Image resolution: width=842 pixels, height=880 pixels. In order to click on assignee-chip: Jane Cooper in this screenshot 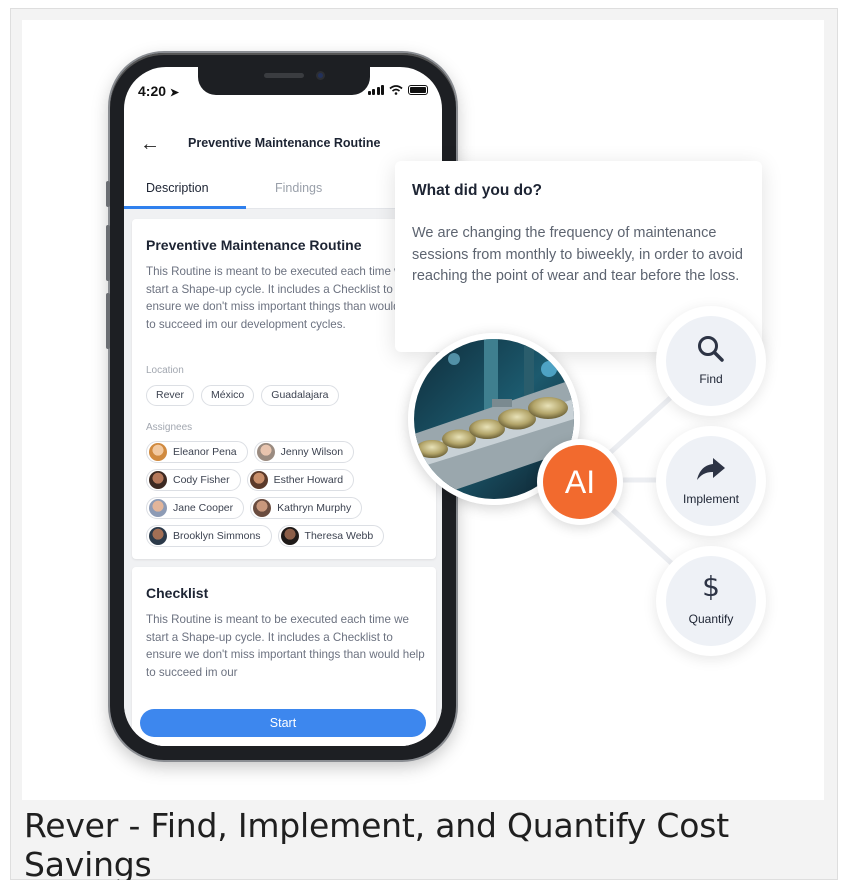, I will do `click(195, 508)`.